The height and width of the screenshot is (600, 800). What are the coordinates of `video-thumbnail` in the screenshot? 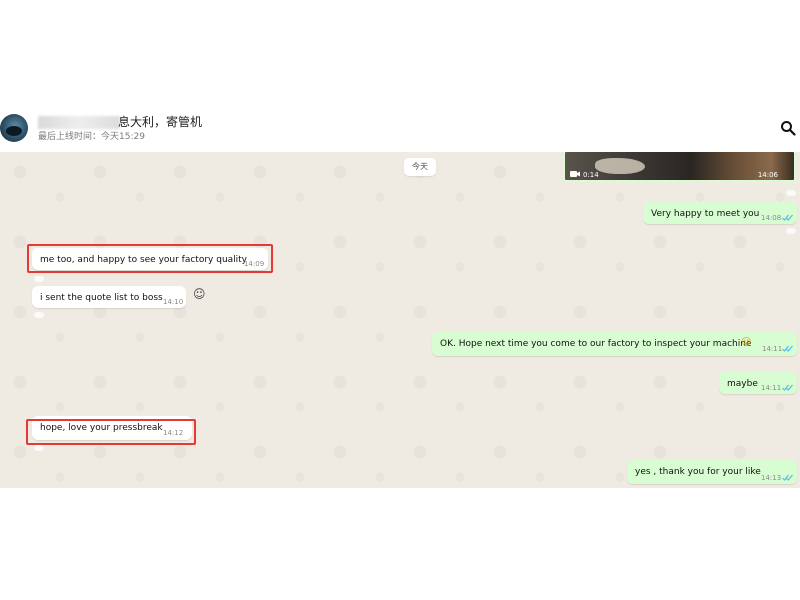 It's located at (620, 166).